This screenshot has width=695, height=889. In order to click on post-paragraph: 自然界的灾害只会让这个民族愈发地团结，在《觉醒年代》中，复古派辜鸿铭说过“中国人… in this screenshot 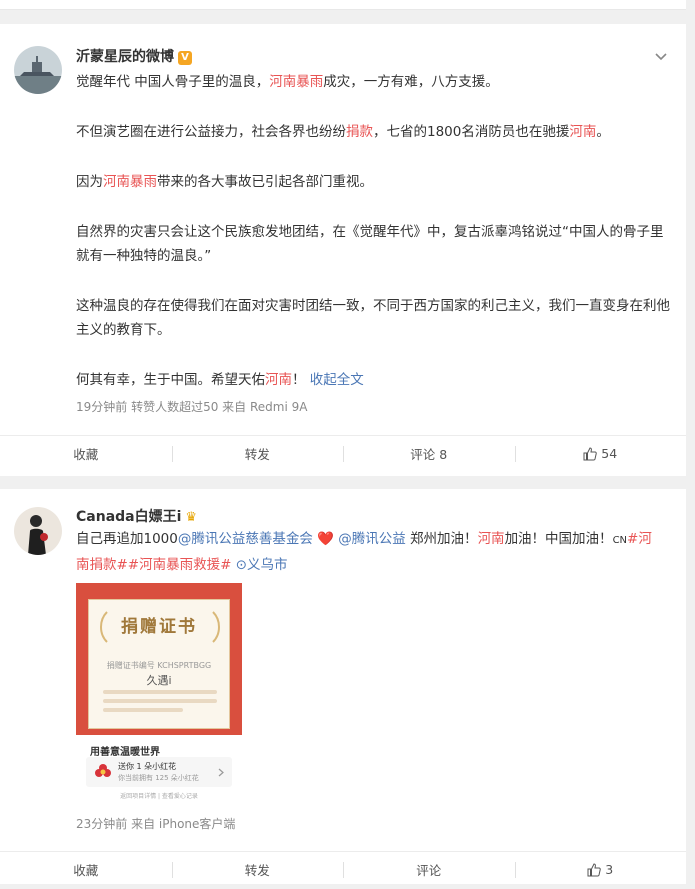, I will do `click(376, 244)`.